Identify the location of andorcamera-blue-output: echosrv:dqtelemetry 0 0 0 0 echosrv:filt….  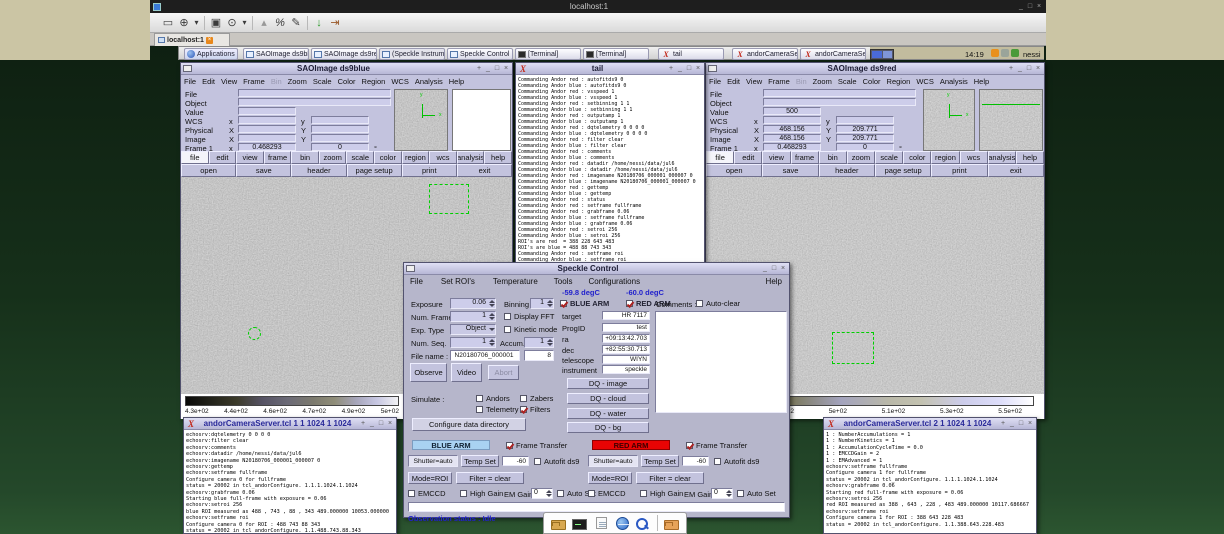
(290, 481).